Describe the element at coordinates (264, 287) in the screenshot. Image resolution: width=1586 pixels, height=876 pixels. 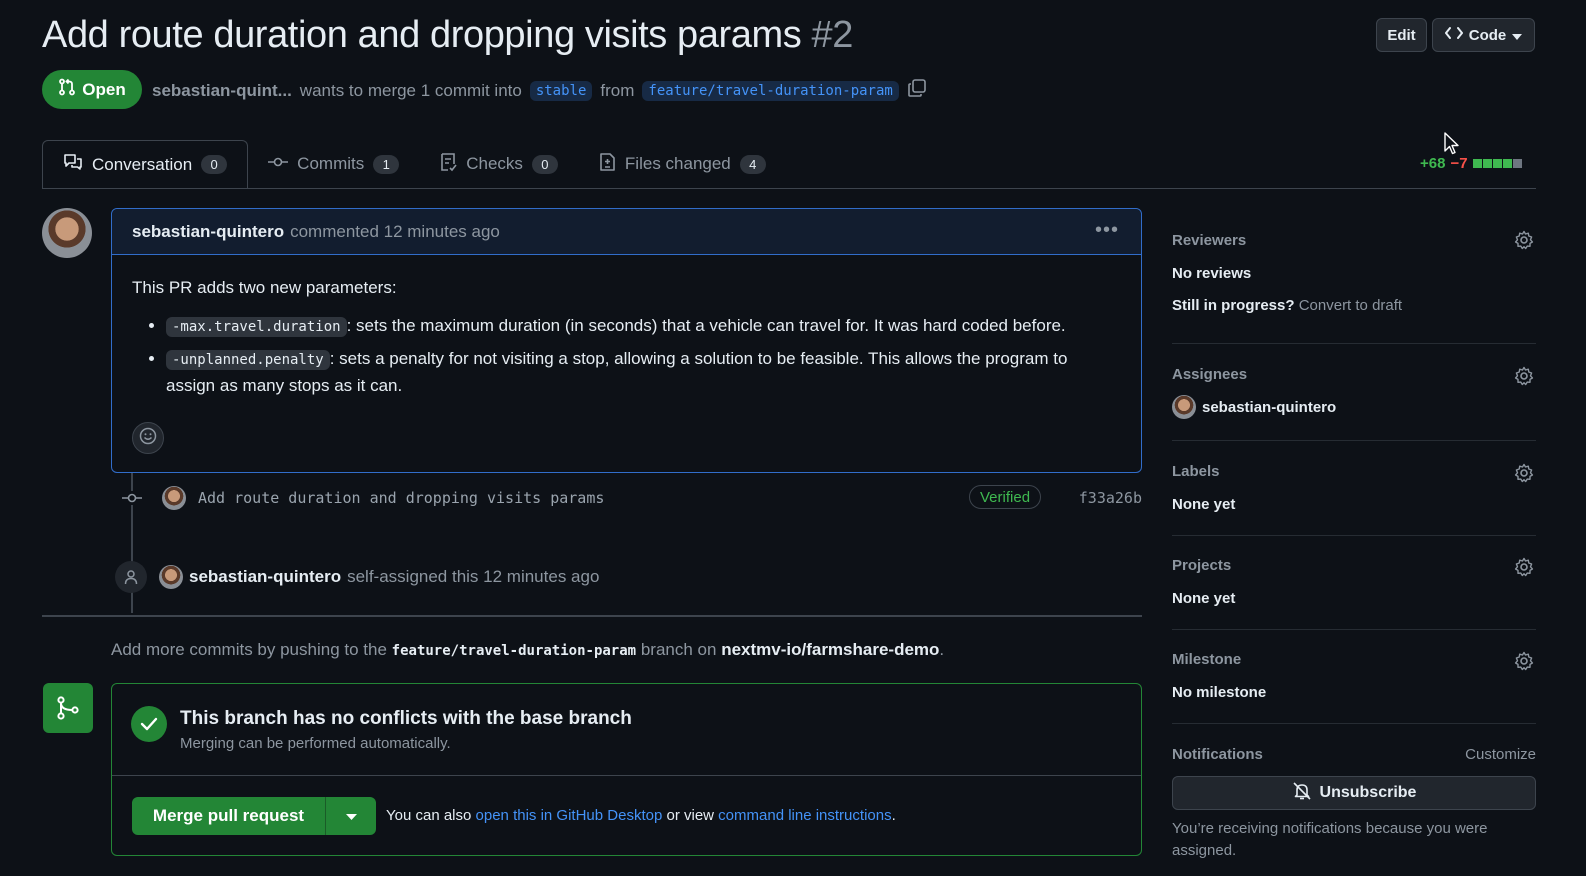
I see `comment-intro: This PR adds two new parameters:` at that location.